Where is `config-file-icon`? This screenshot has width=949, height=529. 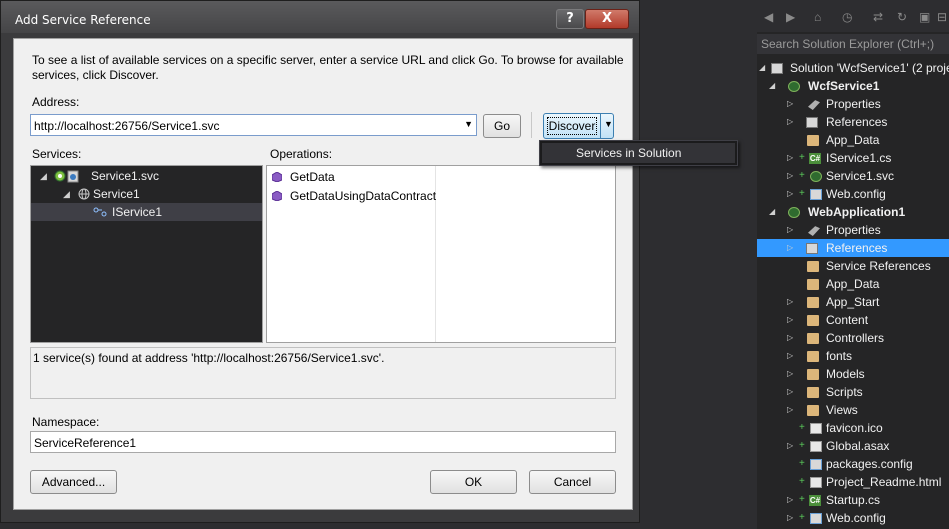 config-file-icon is located at coordinates (816, 518).